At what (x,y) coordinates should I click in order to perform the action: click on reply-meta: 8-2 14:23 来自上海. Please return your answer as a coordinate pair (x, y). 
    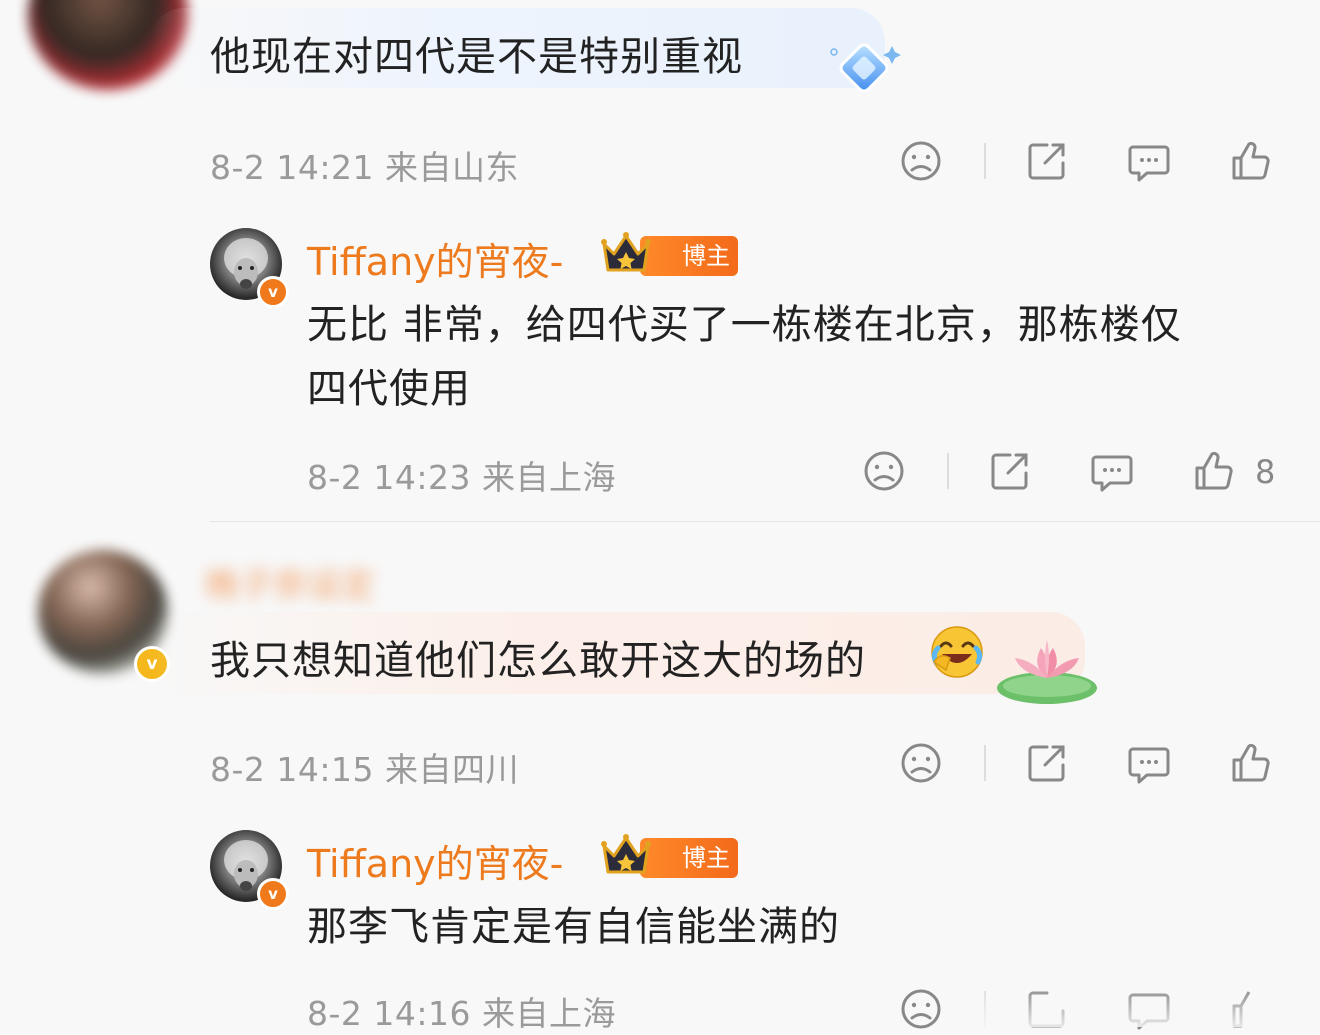
    Looking at the image, I should click on (461, 477).